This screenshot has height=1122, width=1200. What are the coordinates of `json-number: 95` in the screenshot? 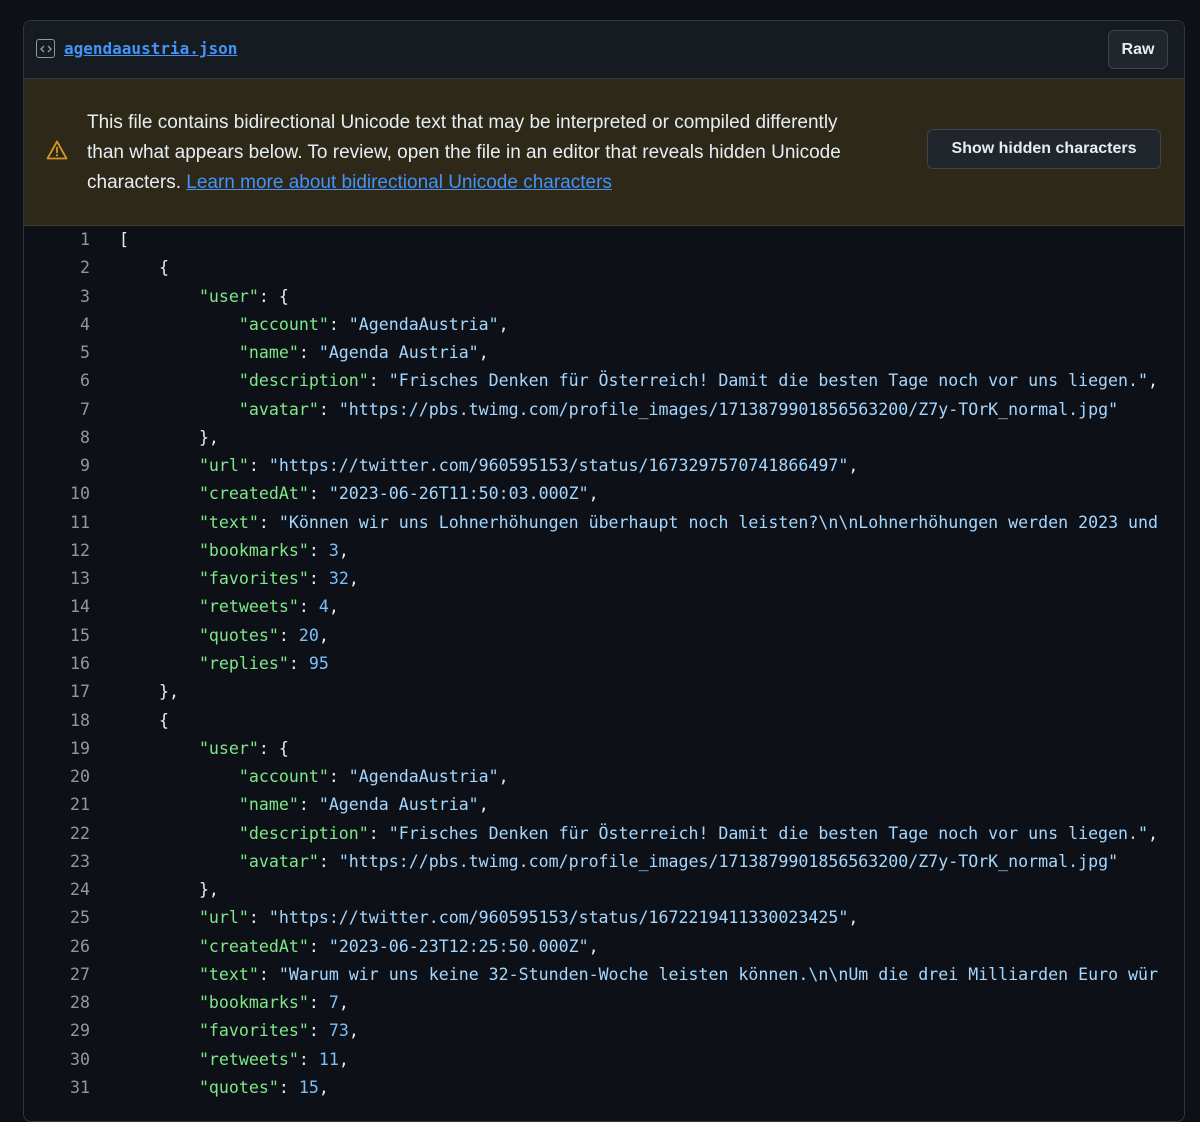 It's located at (318, 663).